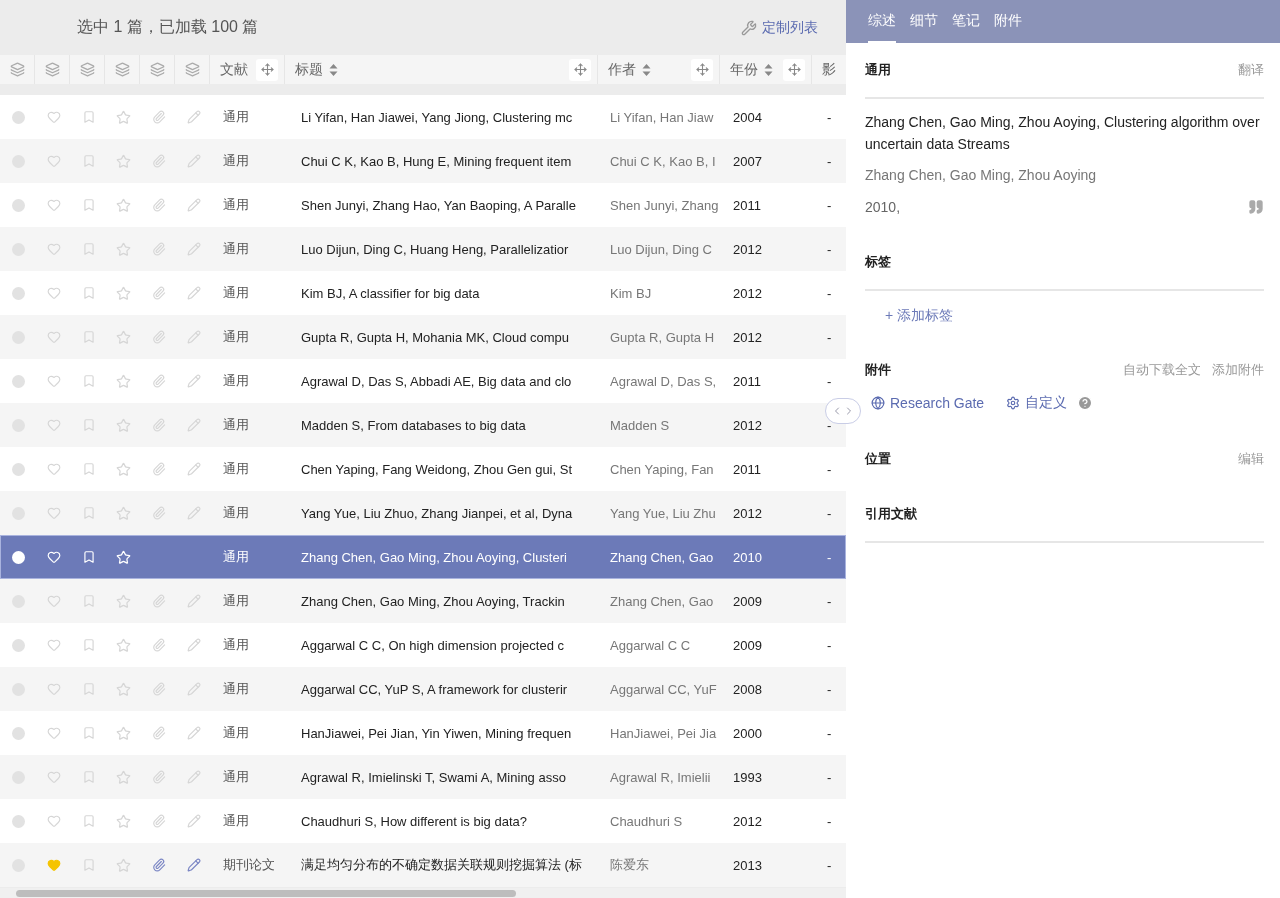 The height and width of the screenshot is (898, 1280). What do you see at coordinates (423, 557) in the screenshot?
I see `reference-row: 通用 Zhang Chen, Gao Ming, Zhou Aoying, Clusteri Zhang Chen, Gao 2010 -` at bounding box center [423, 557].